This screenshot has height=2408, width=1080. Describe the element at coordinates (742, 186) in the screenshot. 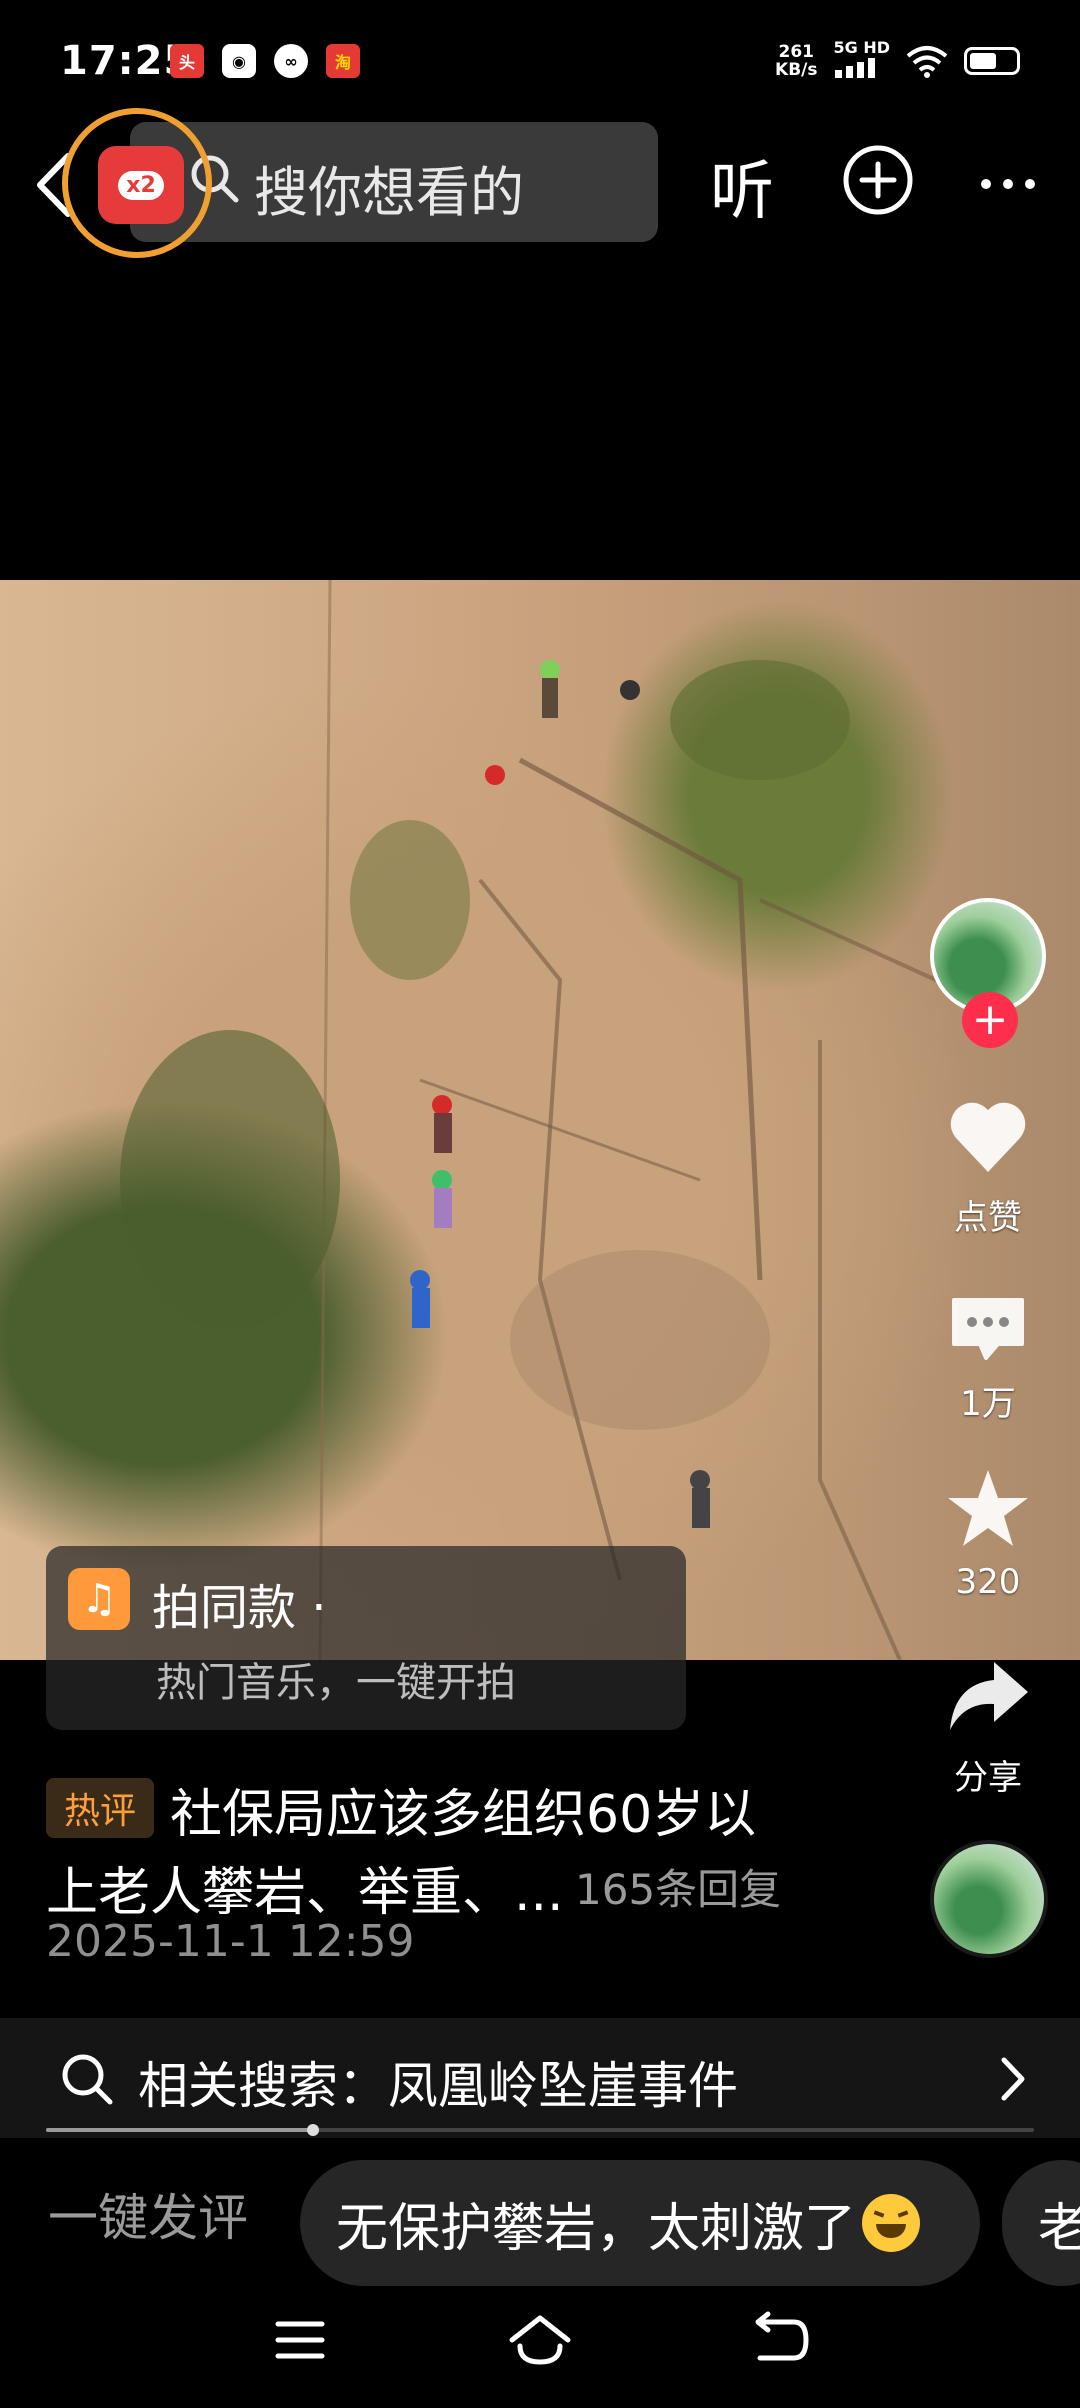

I see `listen-button: 听` at that location.